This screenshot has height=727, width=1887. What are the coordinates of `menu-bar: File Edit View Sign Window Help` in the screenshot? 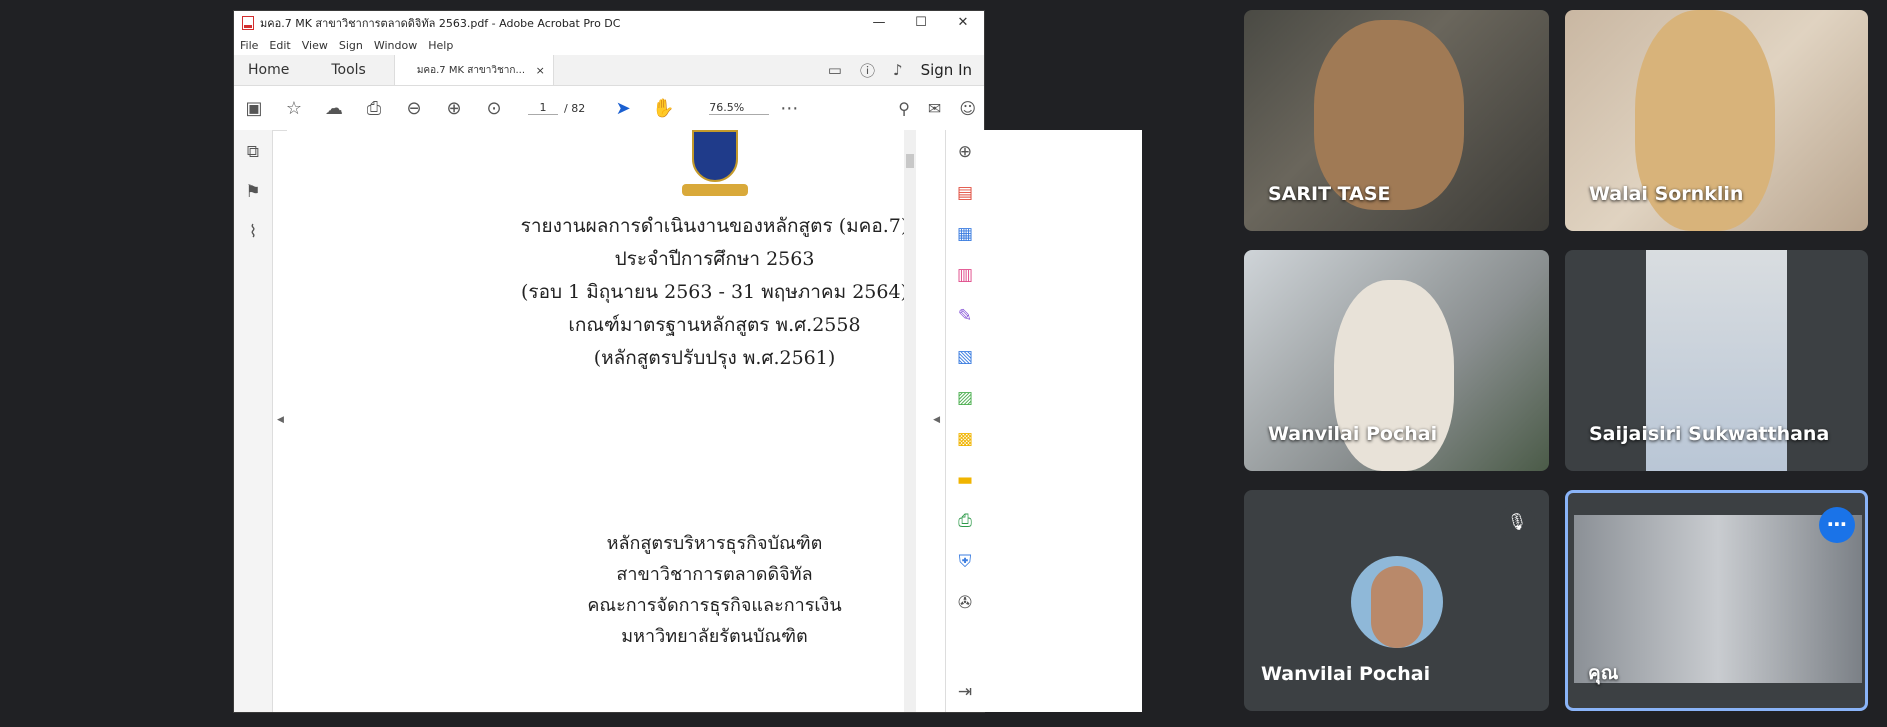 It's located at (609, 45).